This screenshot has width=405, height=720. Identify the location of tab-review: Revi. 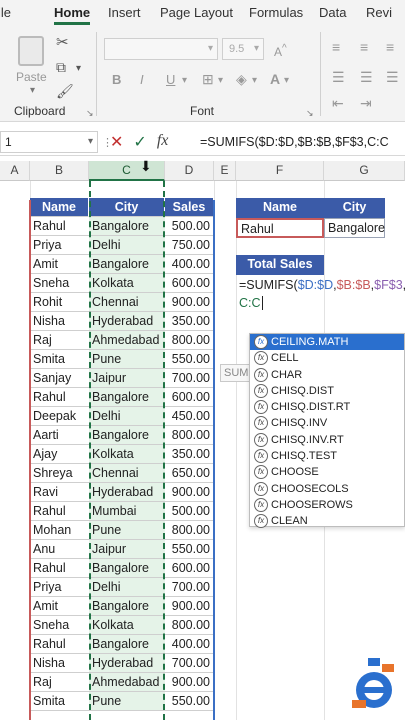
(379, 12).